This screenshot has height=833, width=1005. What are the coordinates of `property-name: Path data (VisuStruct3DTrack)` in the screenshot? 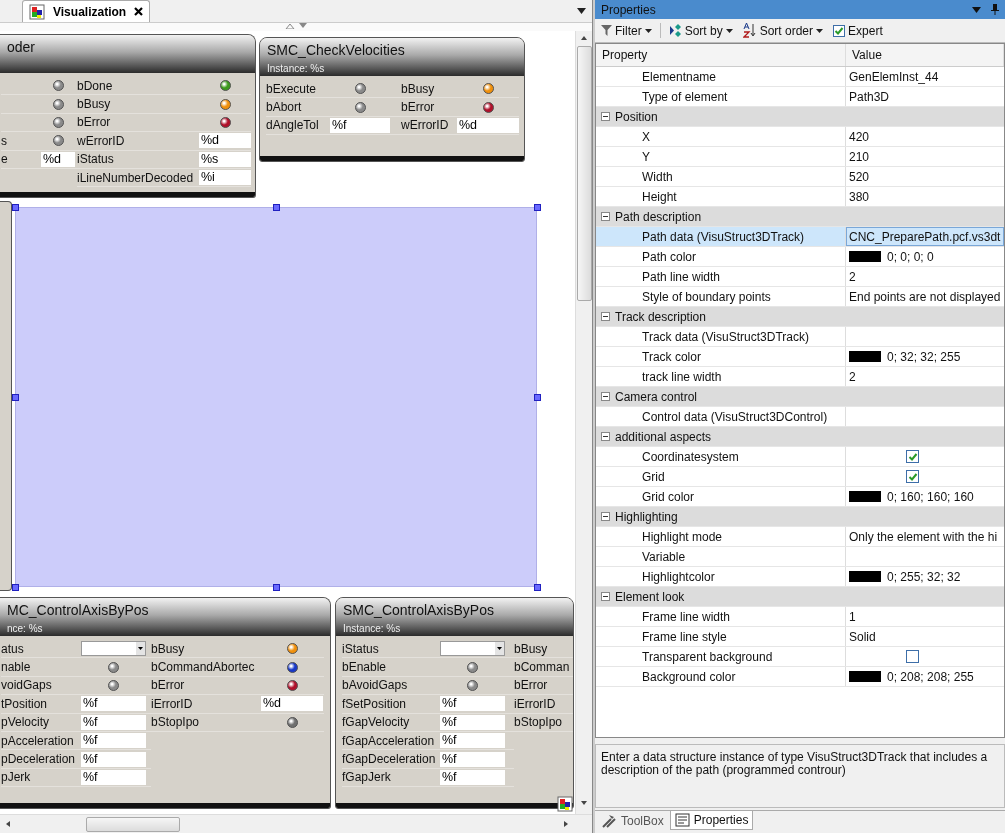 It's located at (721, 236).